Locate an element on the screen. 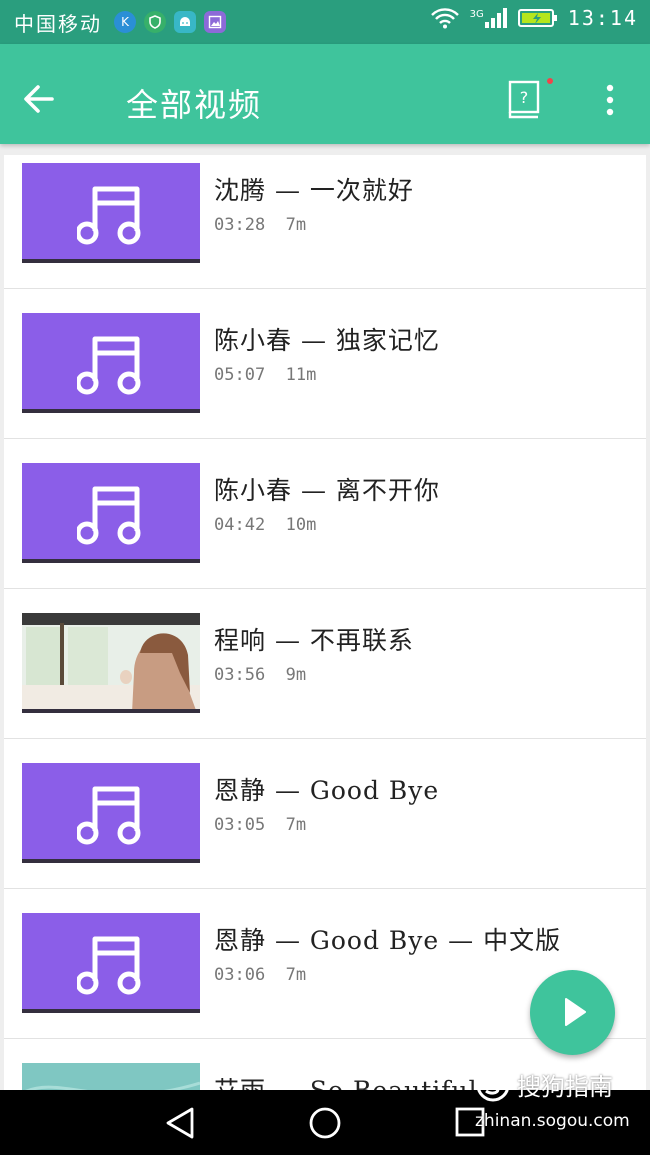  video-meta: 04:42 10m is located at coordinates (265, 525).